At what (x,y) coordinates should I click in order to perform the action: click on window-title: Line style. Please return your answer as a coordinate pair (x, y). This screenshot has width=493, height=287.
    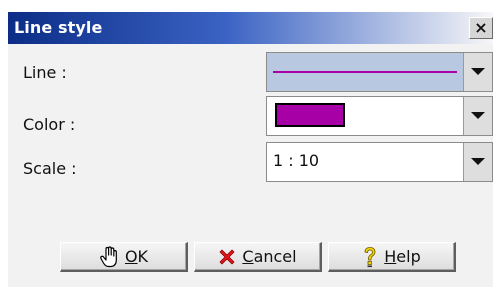
    Looking at the image, I should click on (58, 27).